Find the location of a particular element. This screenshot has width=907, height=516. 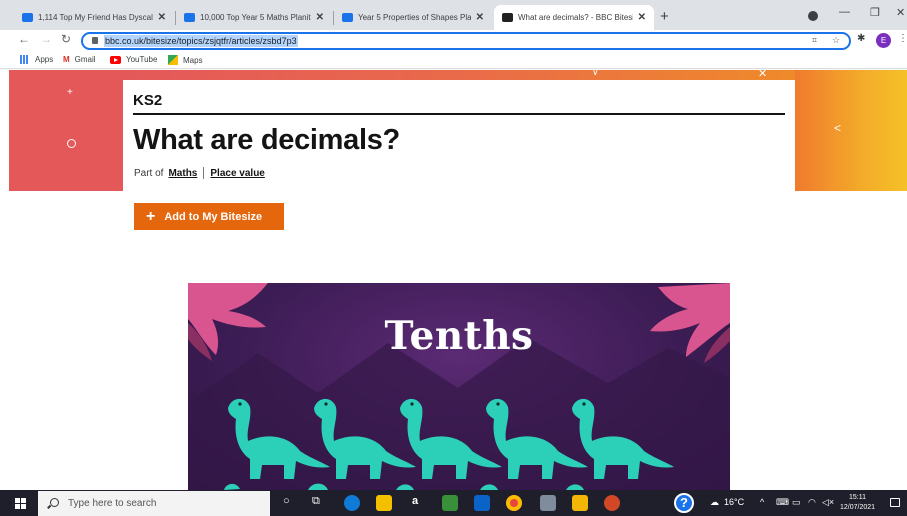

tripadvisor-icon is located at coordinates (450, 503).